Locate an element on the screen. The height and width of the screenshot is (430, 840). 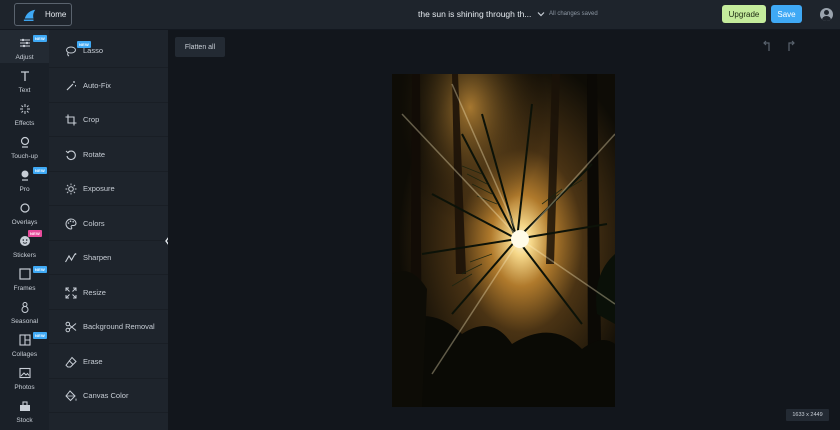
chevron-down-icon is located at coordinates (541, 14).